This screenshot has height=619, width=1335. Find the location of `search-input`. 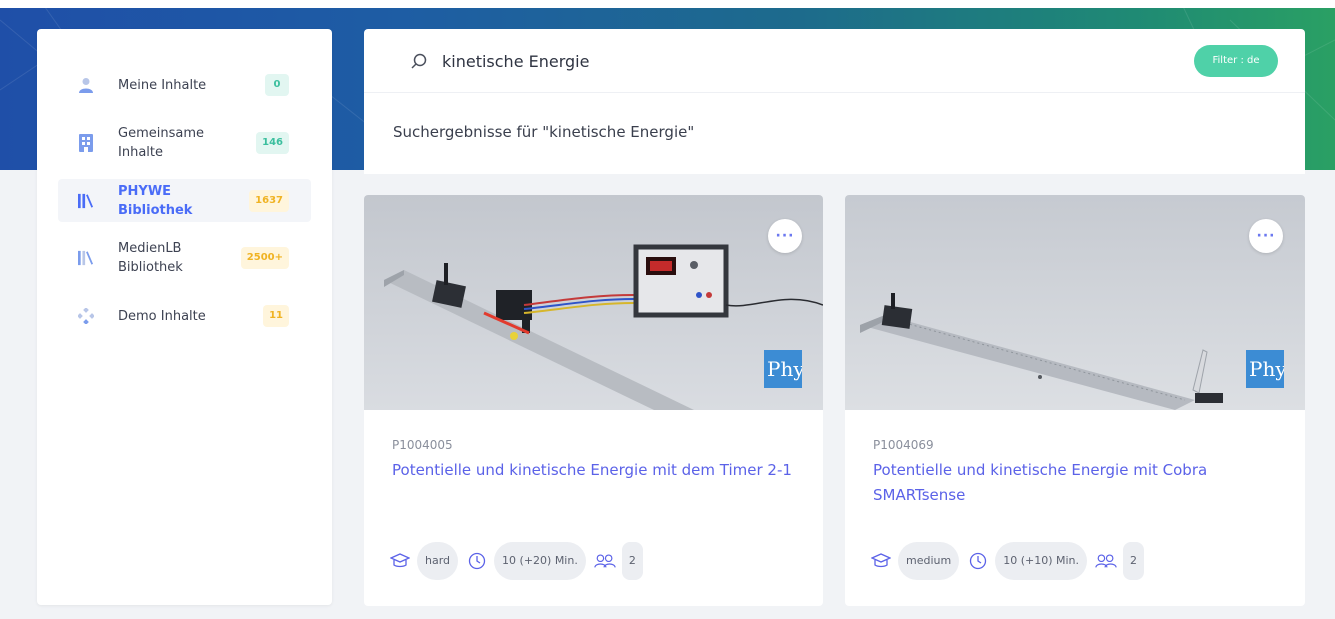

search-input is located at coordinates (792, 61).